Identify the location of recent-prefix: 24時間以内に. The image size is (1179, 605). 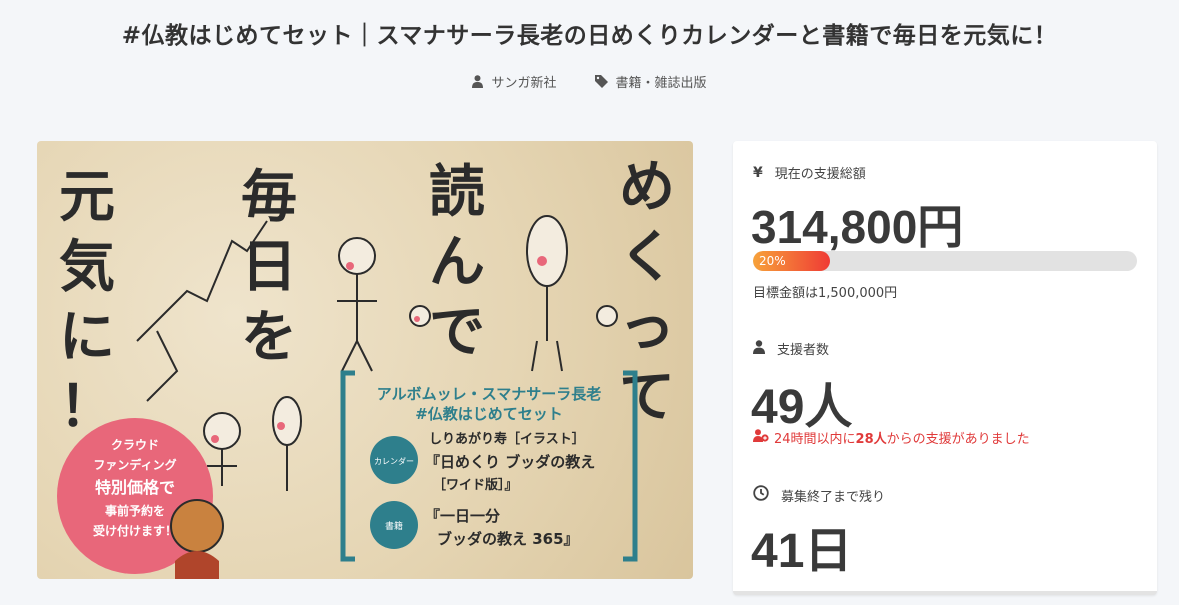
(815, 439).